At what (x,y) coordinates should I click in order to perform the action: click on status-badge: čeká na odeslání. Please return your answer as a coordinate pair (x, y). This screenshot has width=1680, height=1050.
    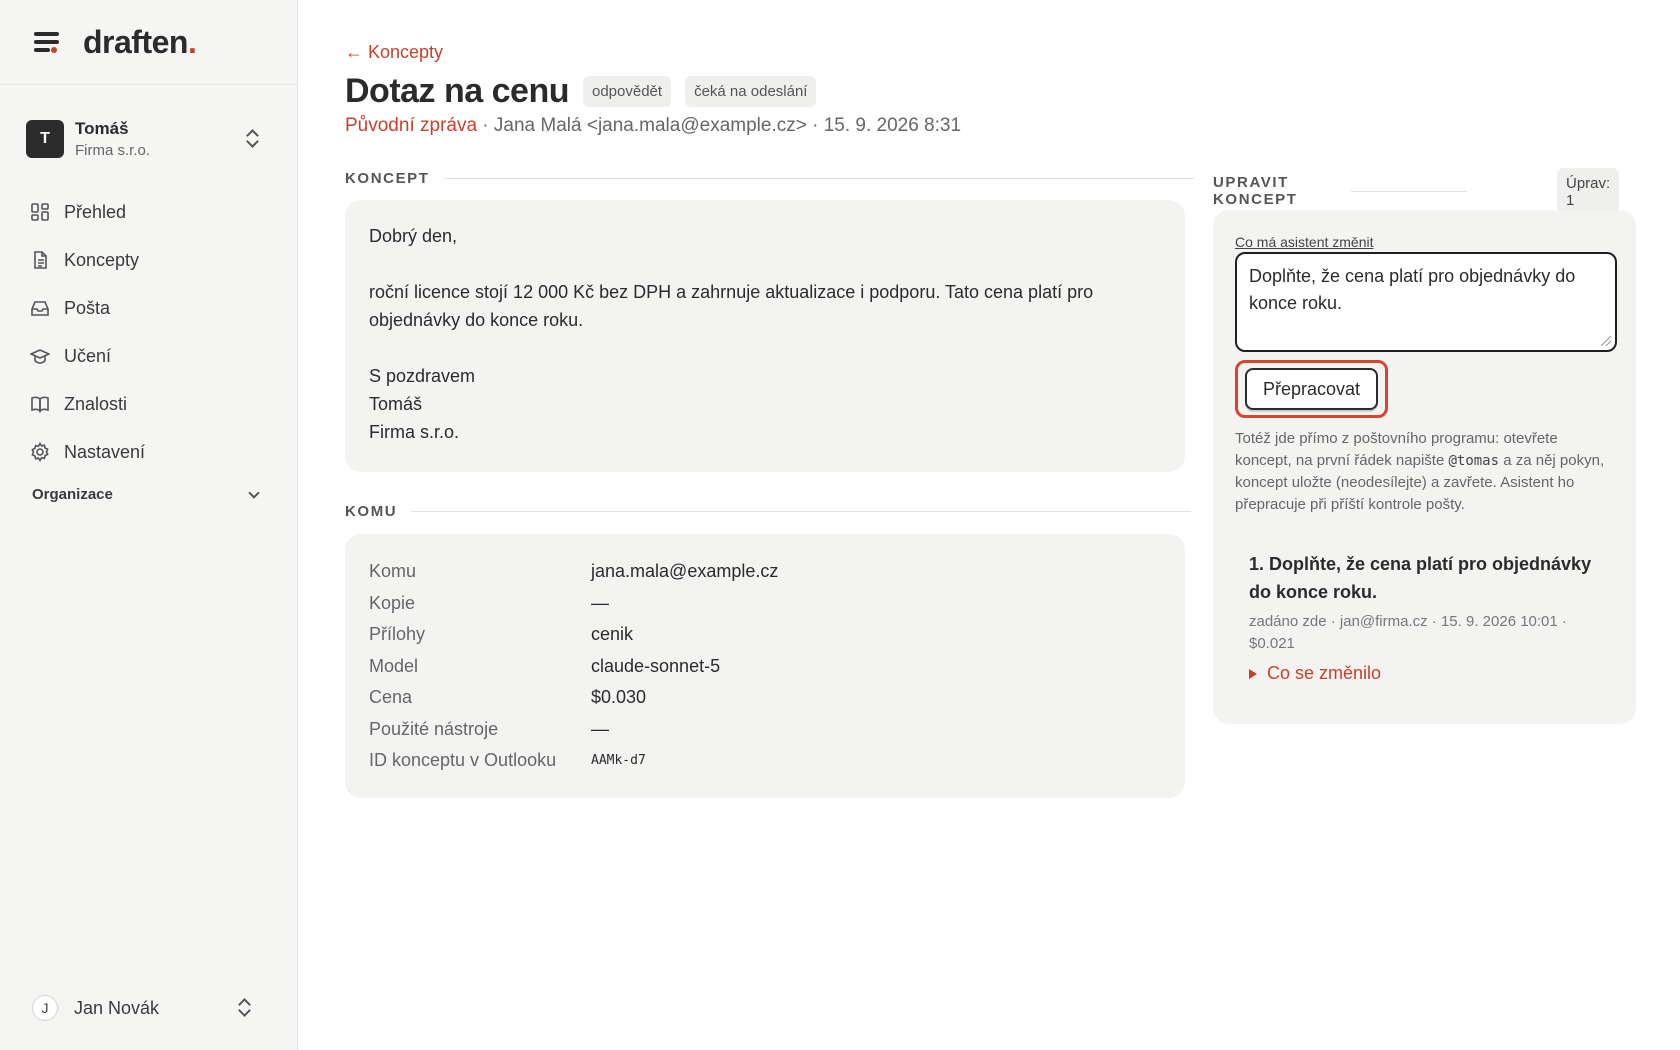
    Looking at the image, I should click on (751, 91).